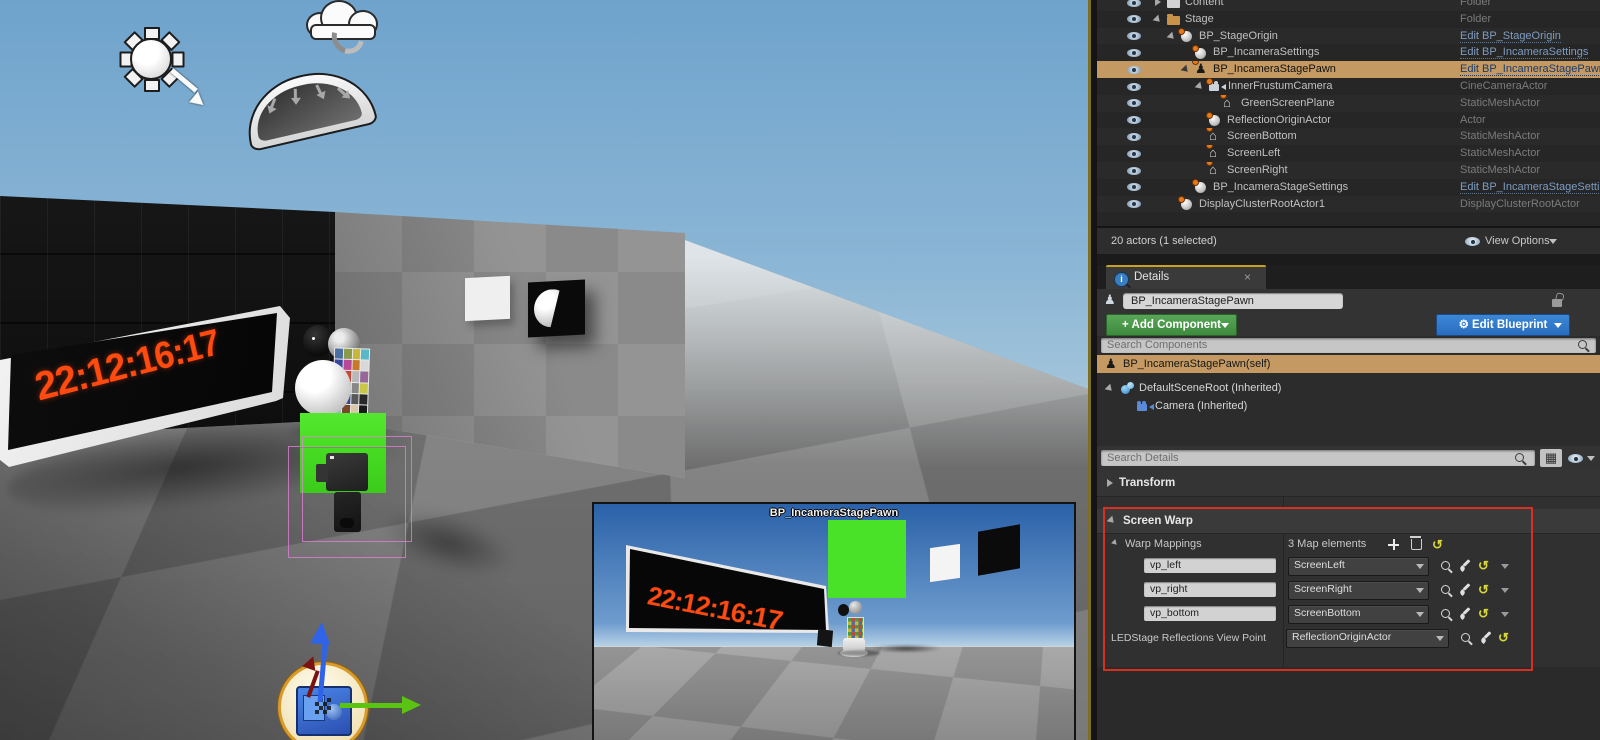 This screenshot has height=740, width=1600. What do you see at coordinates (556, 308) in the screenshot?
I see `black-test-square` at bounding box center [556, 308].